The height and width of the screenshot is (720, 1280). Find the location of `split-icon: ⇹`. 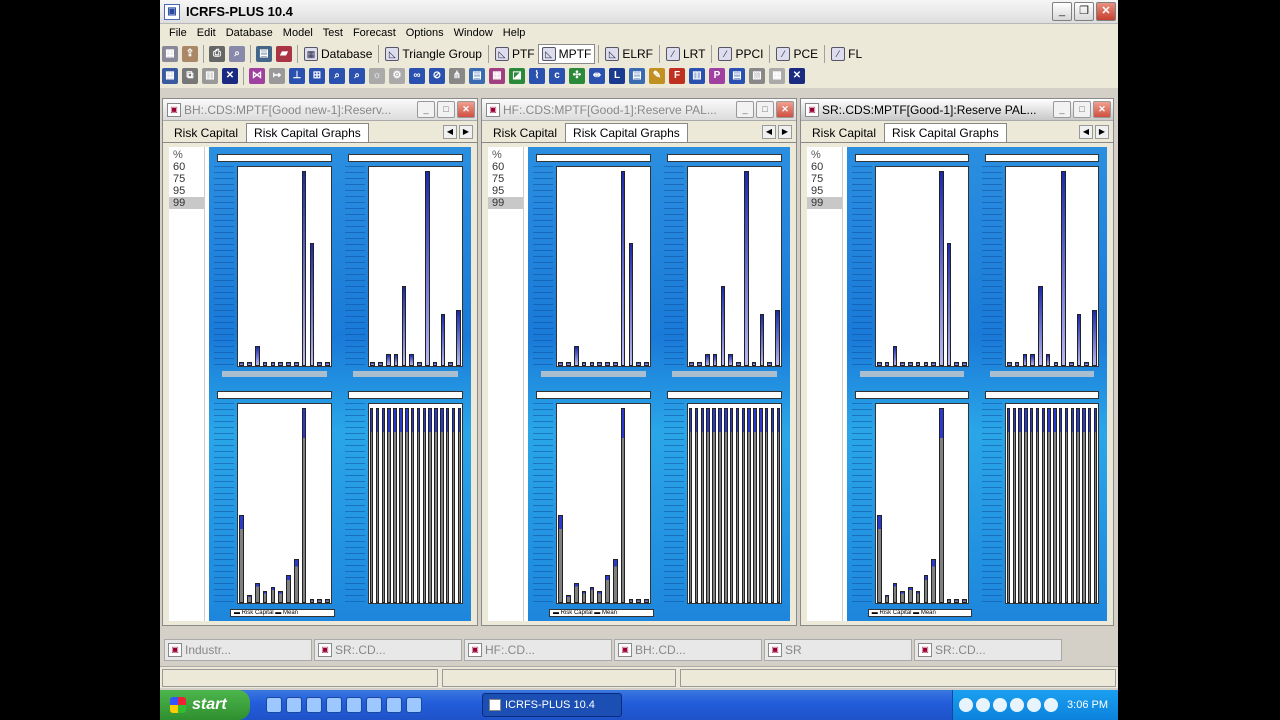

split-icon: ⇹ is located at coordinates (597, 76).